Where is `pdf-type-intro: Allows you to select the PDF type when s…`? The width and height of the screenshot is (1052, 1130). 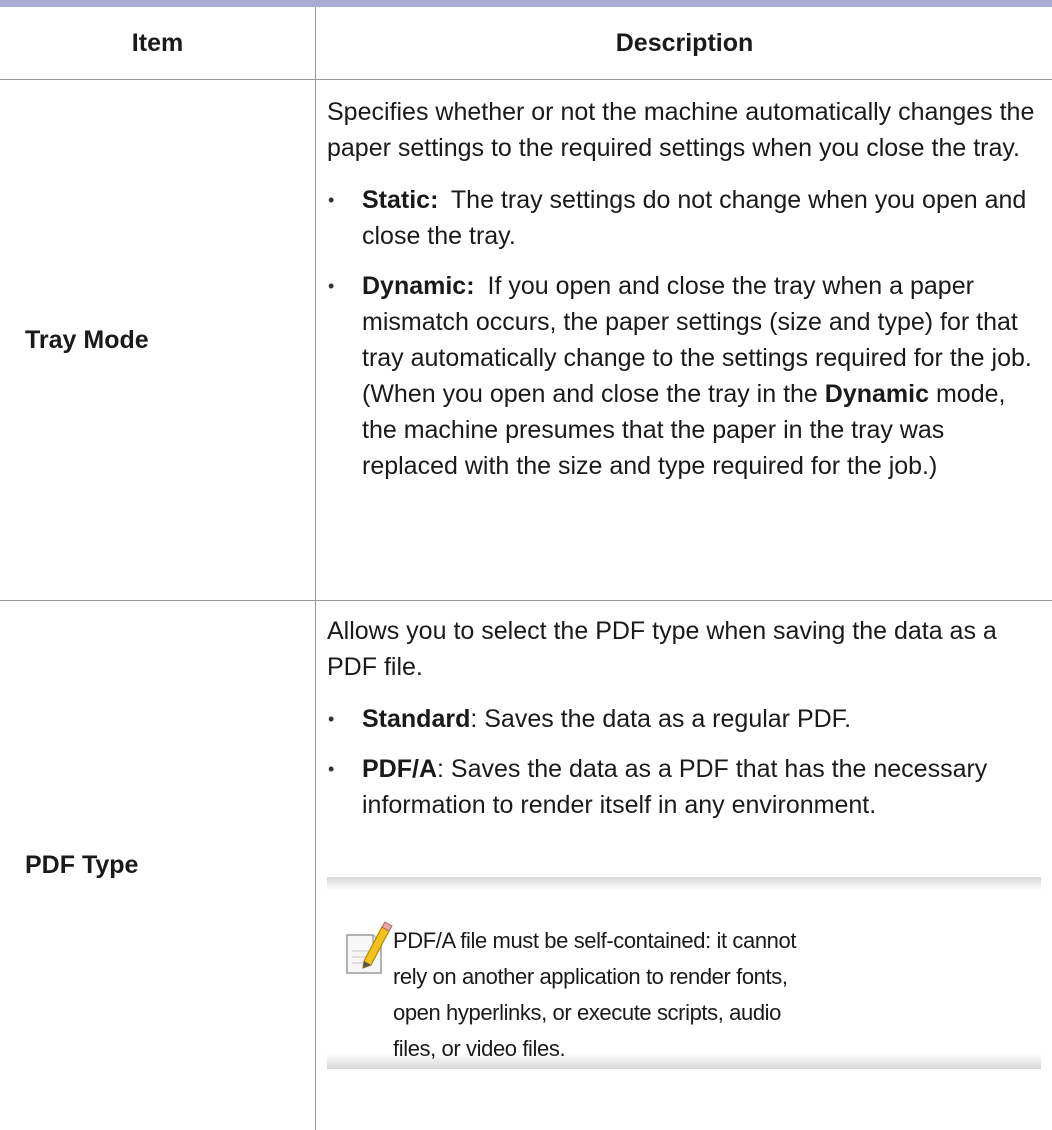
pdf-type-intro: Allows you to select the PDF type when s… is located at coordinates (684, 649).